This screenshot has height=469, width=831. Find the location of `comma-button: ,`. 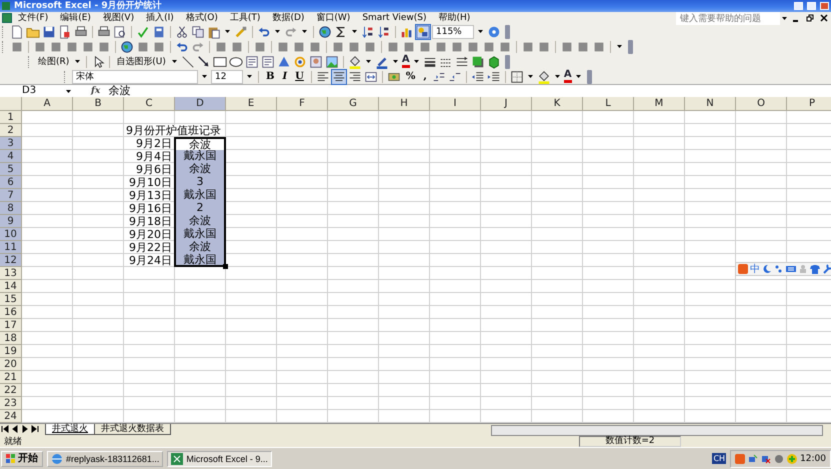

comma-button: , is located at coordinates (425, 77).